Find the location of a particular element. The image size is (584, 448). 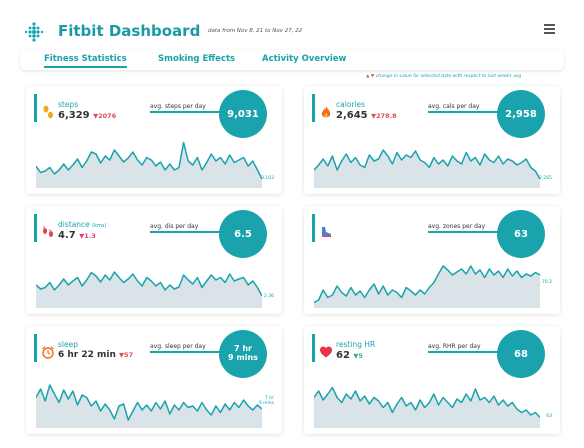

metric-value: 6,329 ▼2076 is located at coordinates (87, 115).